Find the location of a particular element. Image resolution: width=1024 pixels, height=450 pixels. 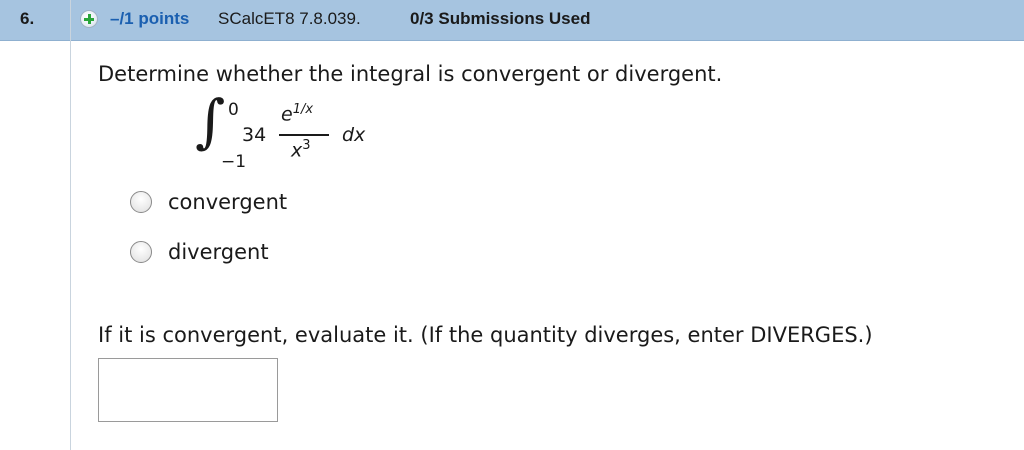

plus-circle-icon is located at coordinates (89, 19).